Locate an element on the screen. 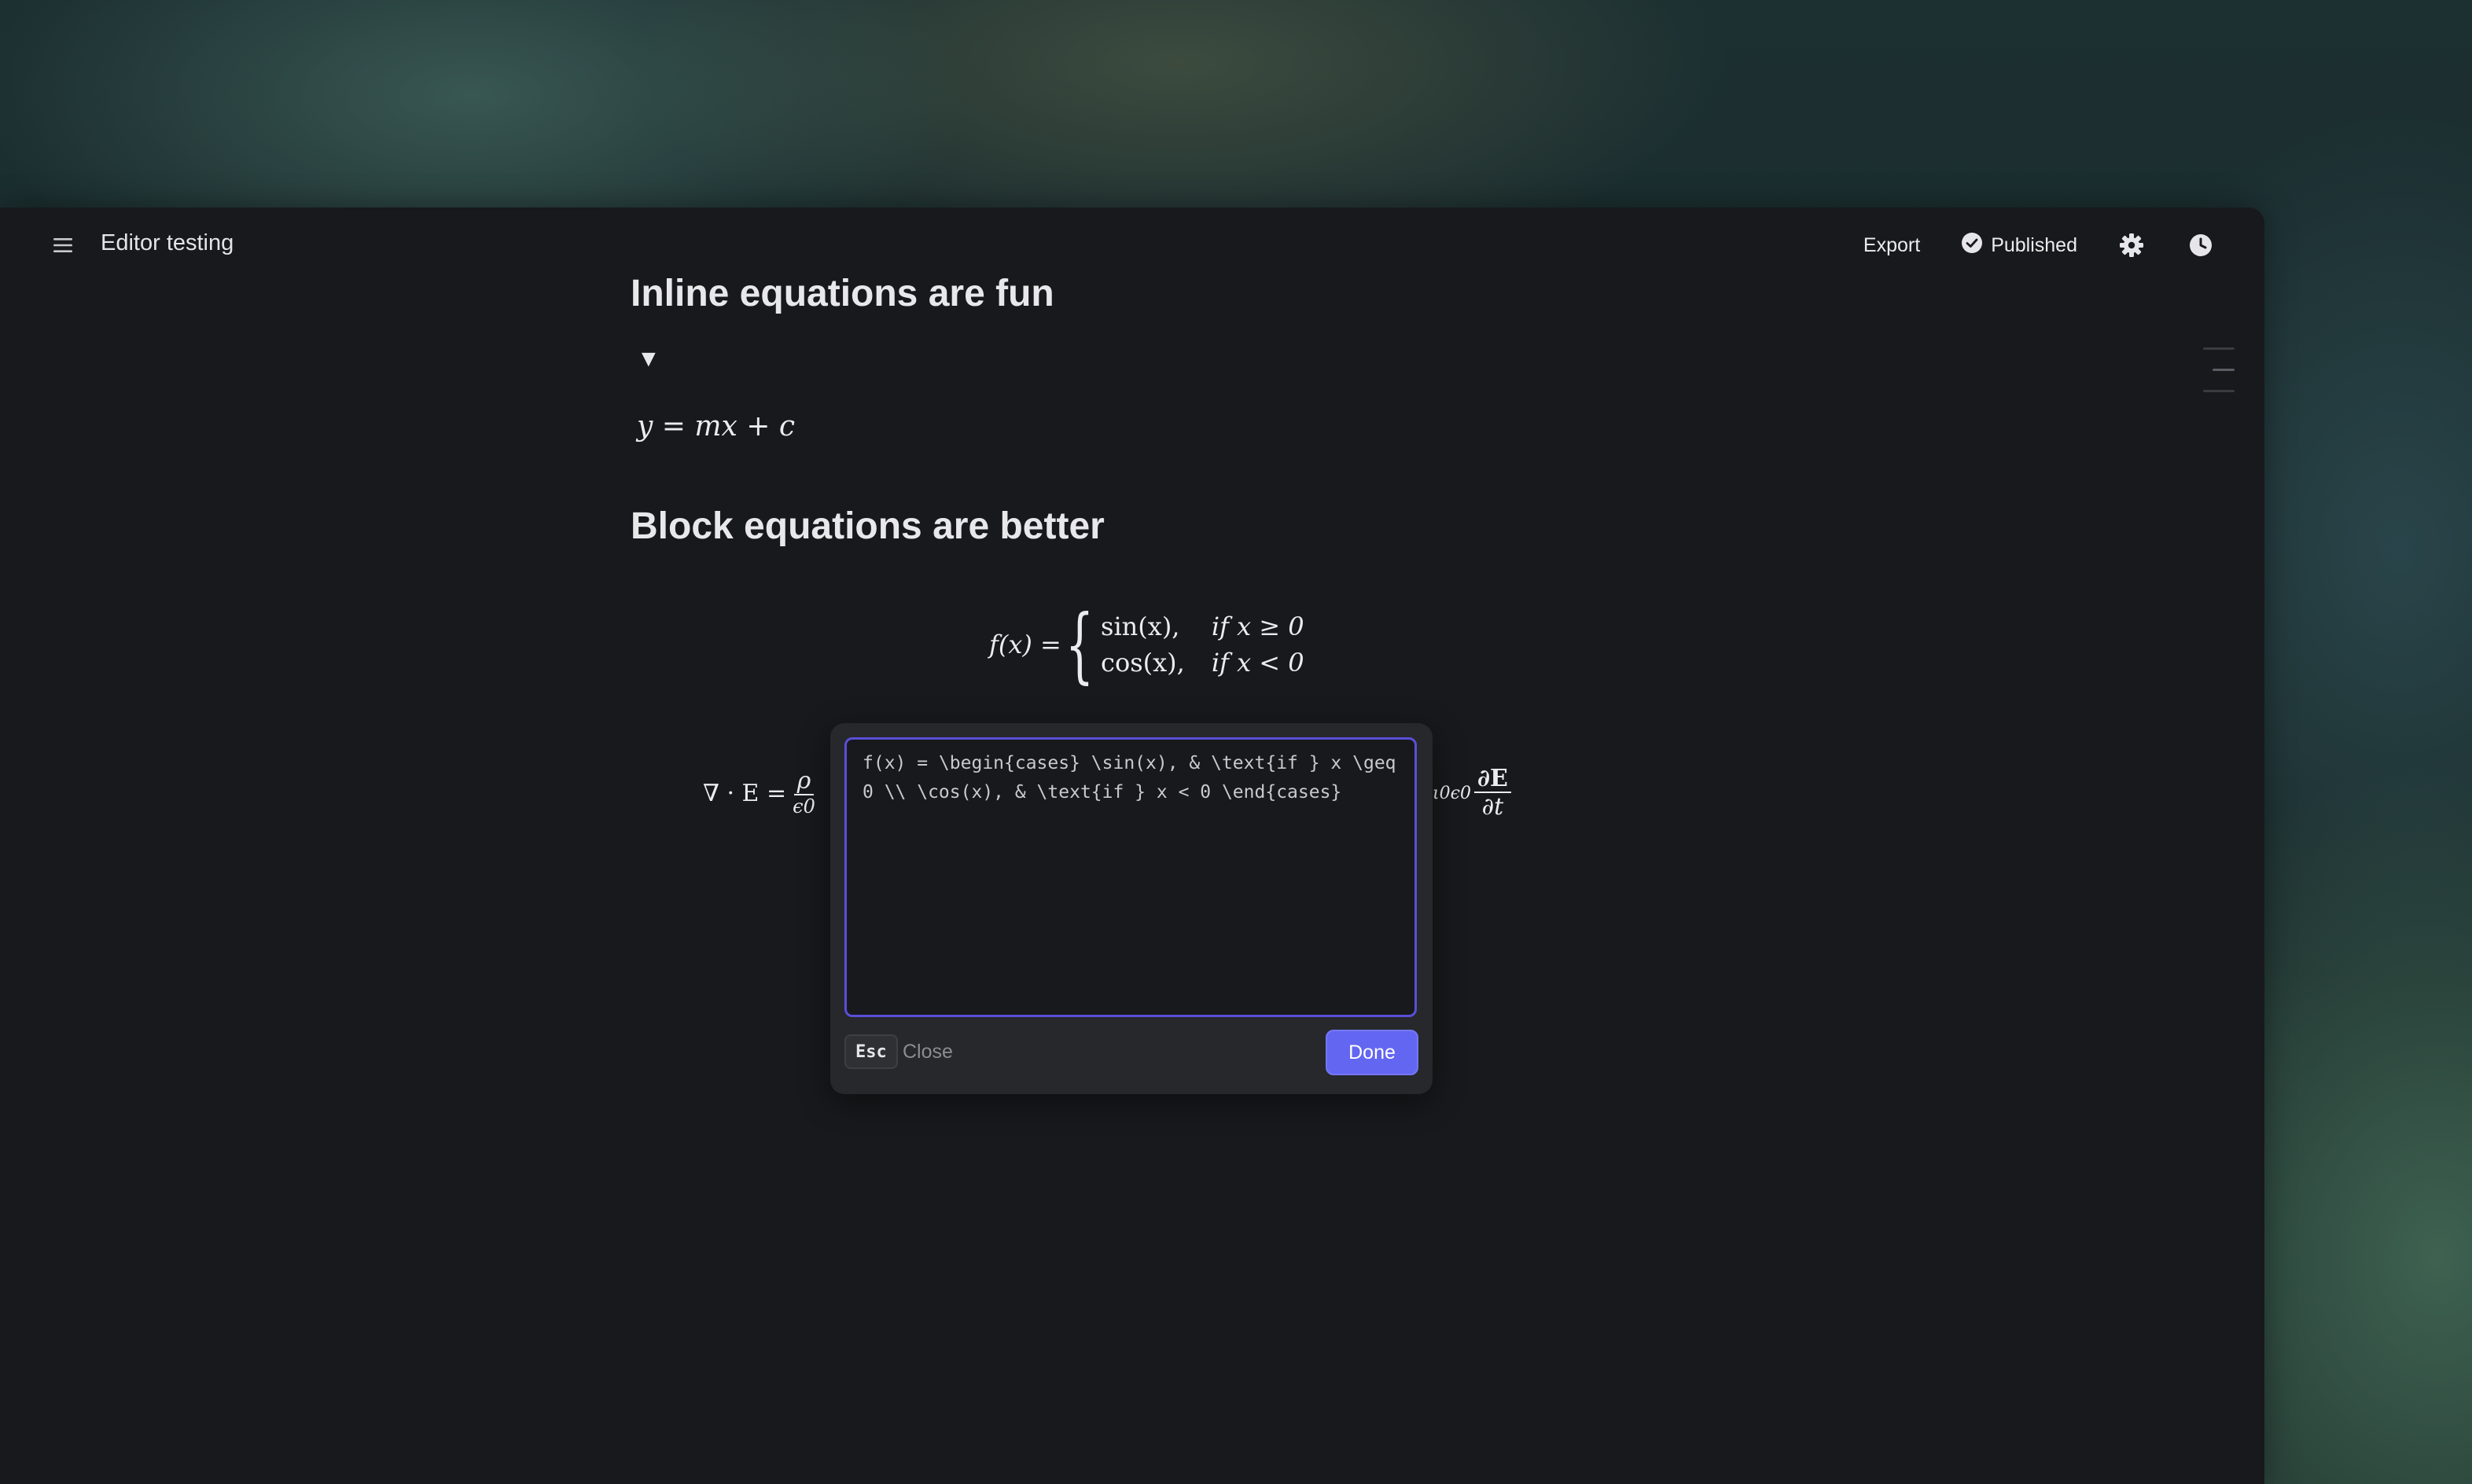 The image size is (2472, 1484). hamburger-menu-icon is located at coordinates (63, 245).